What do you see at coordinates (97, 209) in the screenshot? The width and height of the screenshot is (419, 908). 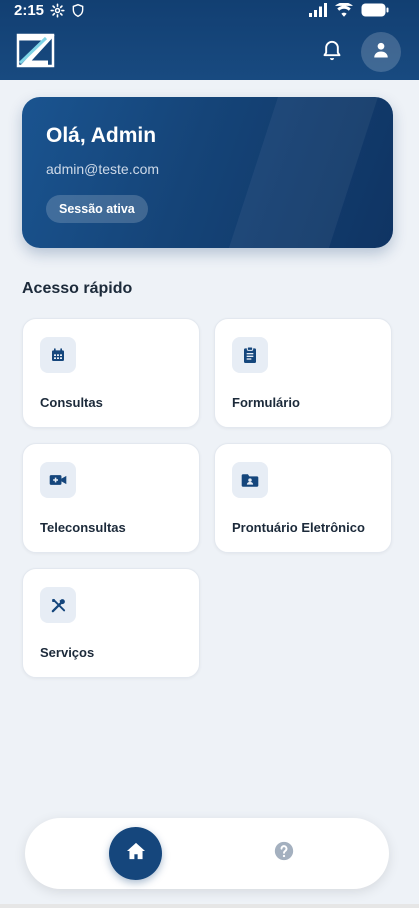 I see `session-status-badge: Sessão ativa` at bounding box center [97, 209].